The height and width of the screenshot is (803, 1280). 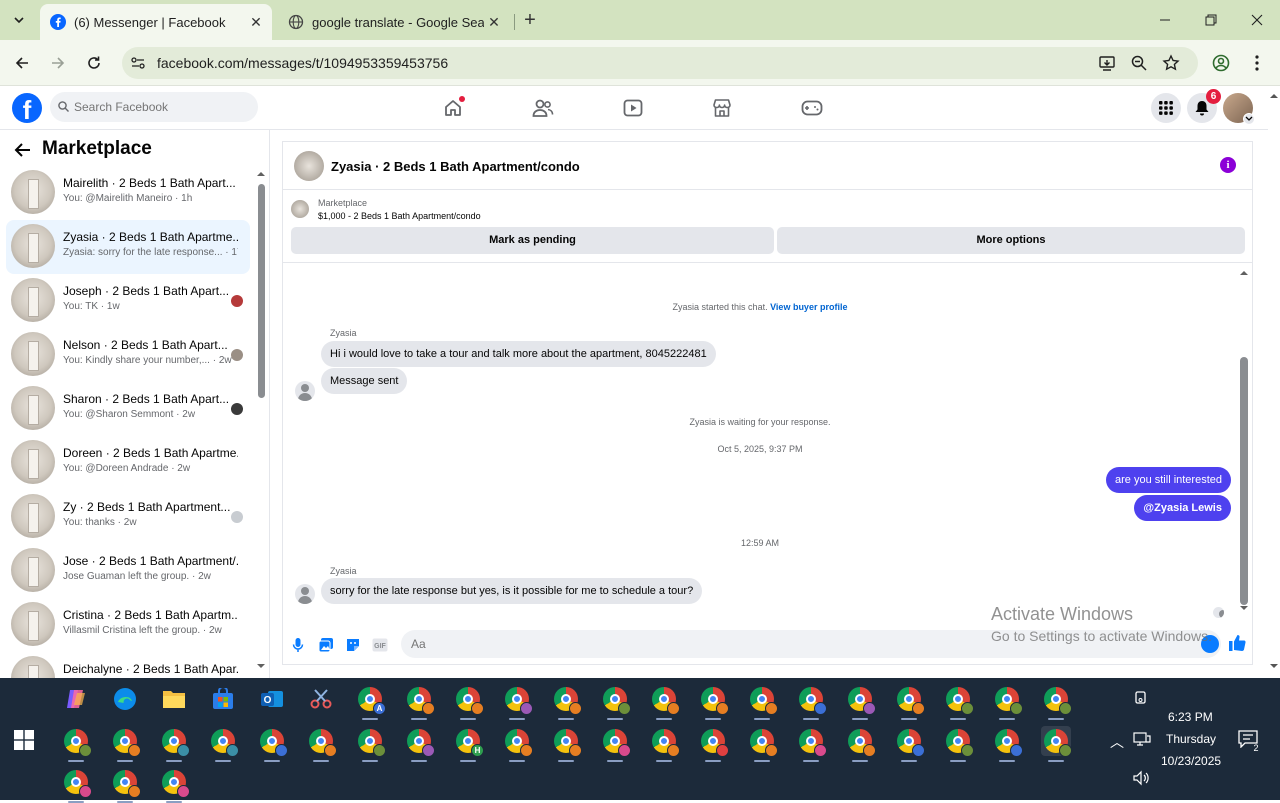 What do you see at coordinates (1117, 742) in the screenshot?
I see `show-hidden-icons-chevron-icon: ︿` at bounding box center [1117, 742].